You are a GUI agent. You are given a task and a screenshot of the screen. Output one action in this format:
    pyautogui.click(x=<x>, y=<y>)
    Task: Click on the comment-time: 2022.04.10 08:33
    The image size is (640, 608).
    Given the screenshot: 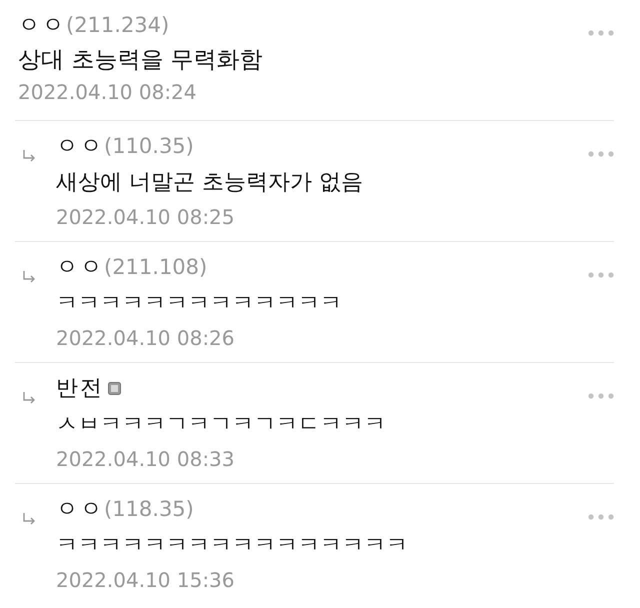 What is the action you would take?
    pyautogui.click(x=146, y=459)
    